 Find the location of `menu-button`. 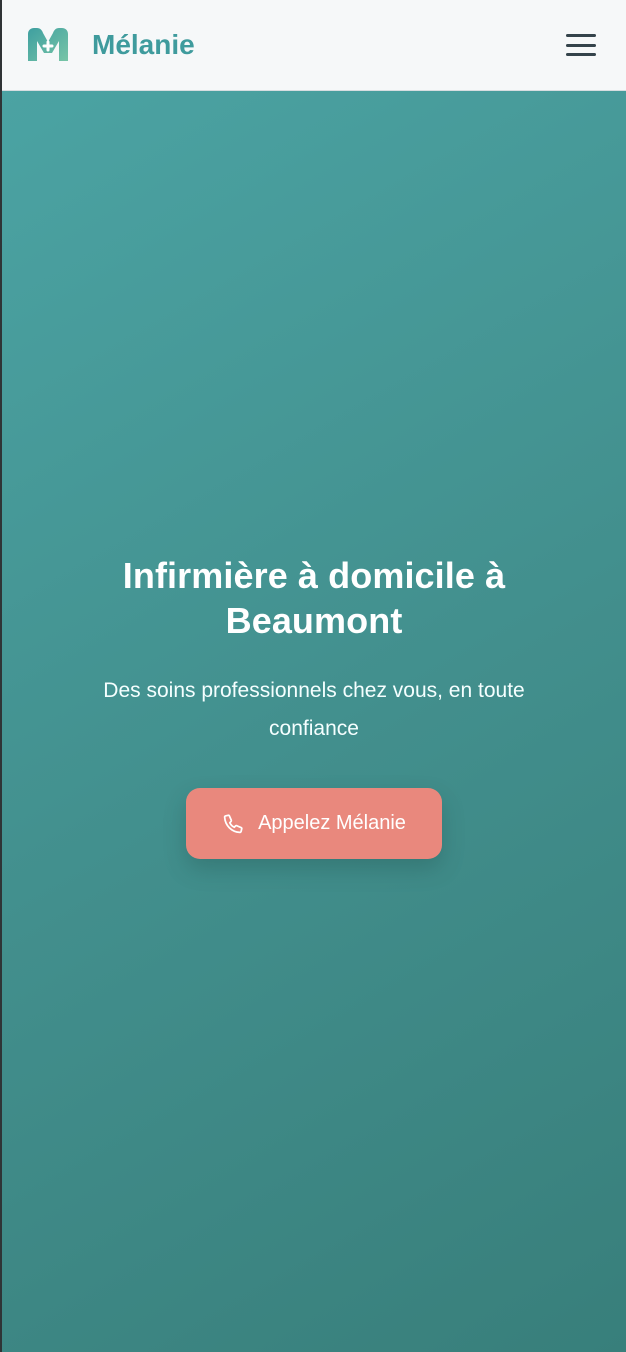

menu-button is located at coordinates (583, 45).